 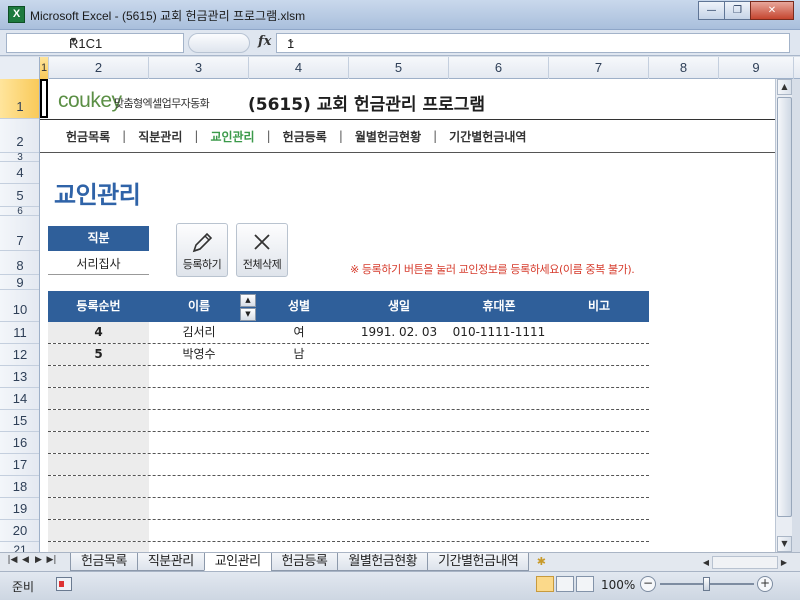 I want to click on reg-number-cell: 5, so click(x=98, y=354).